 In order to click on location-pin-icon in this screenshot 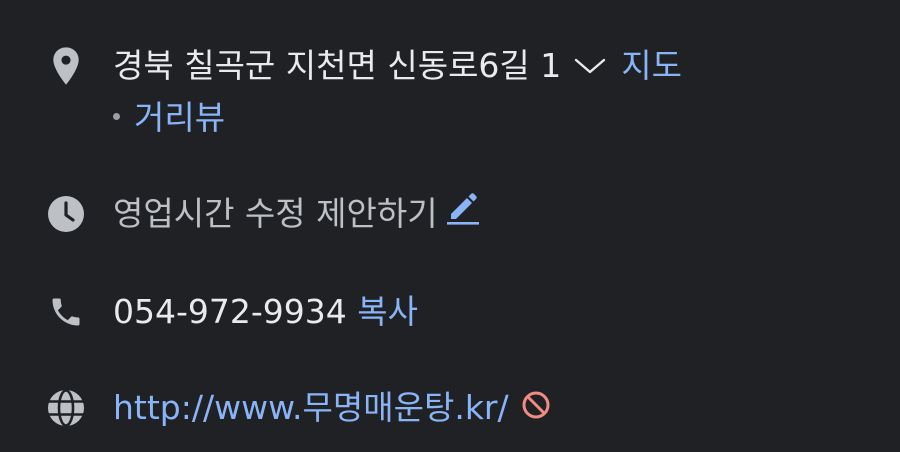, I will do `click(66, 66)`.